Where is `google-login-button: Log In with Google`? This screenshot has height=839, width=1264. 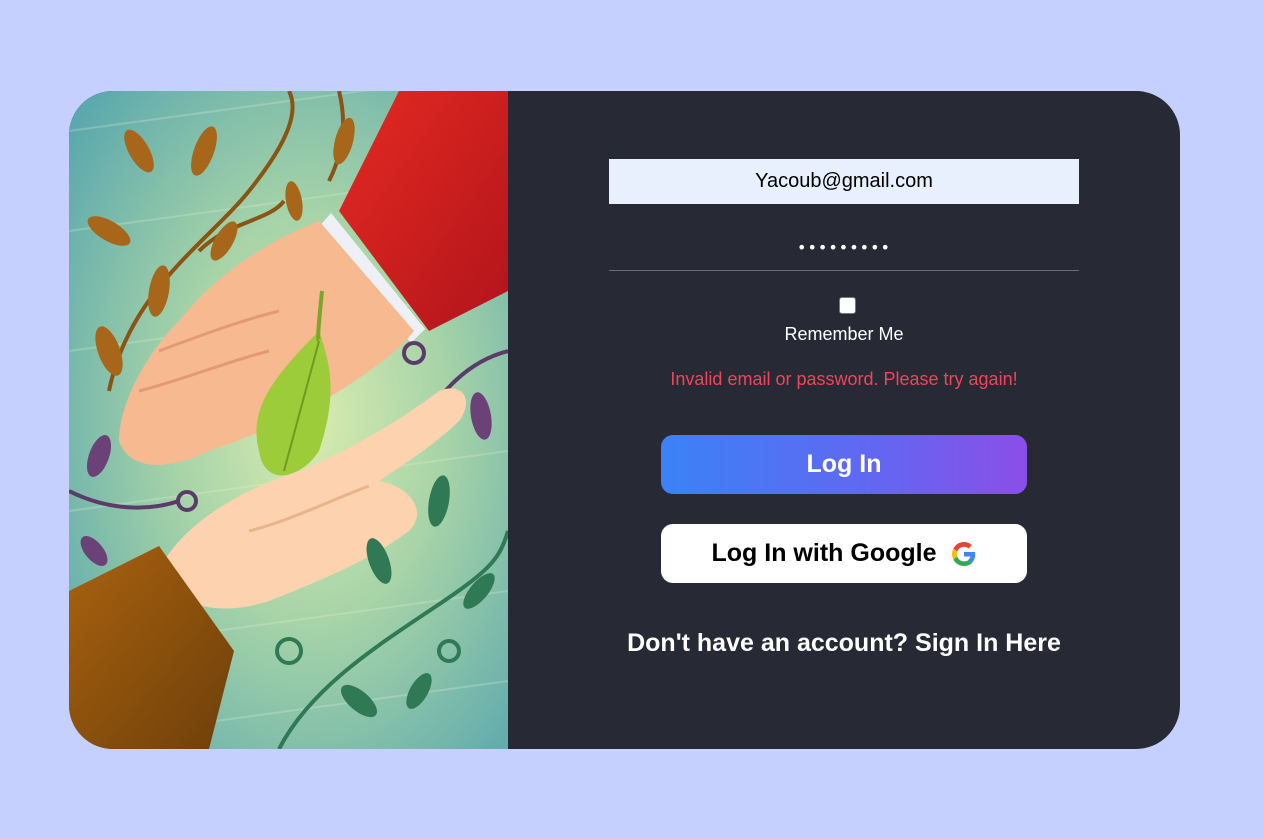 google-login-button: Log In with Google is located at coordinates (844, 553).